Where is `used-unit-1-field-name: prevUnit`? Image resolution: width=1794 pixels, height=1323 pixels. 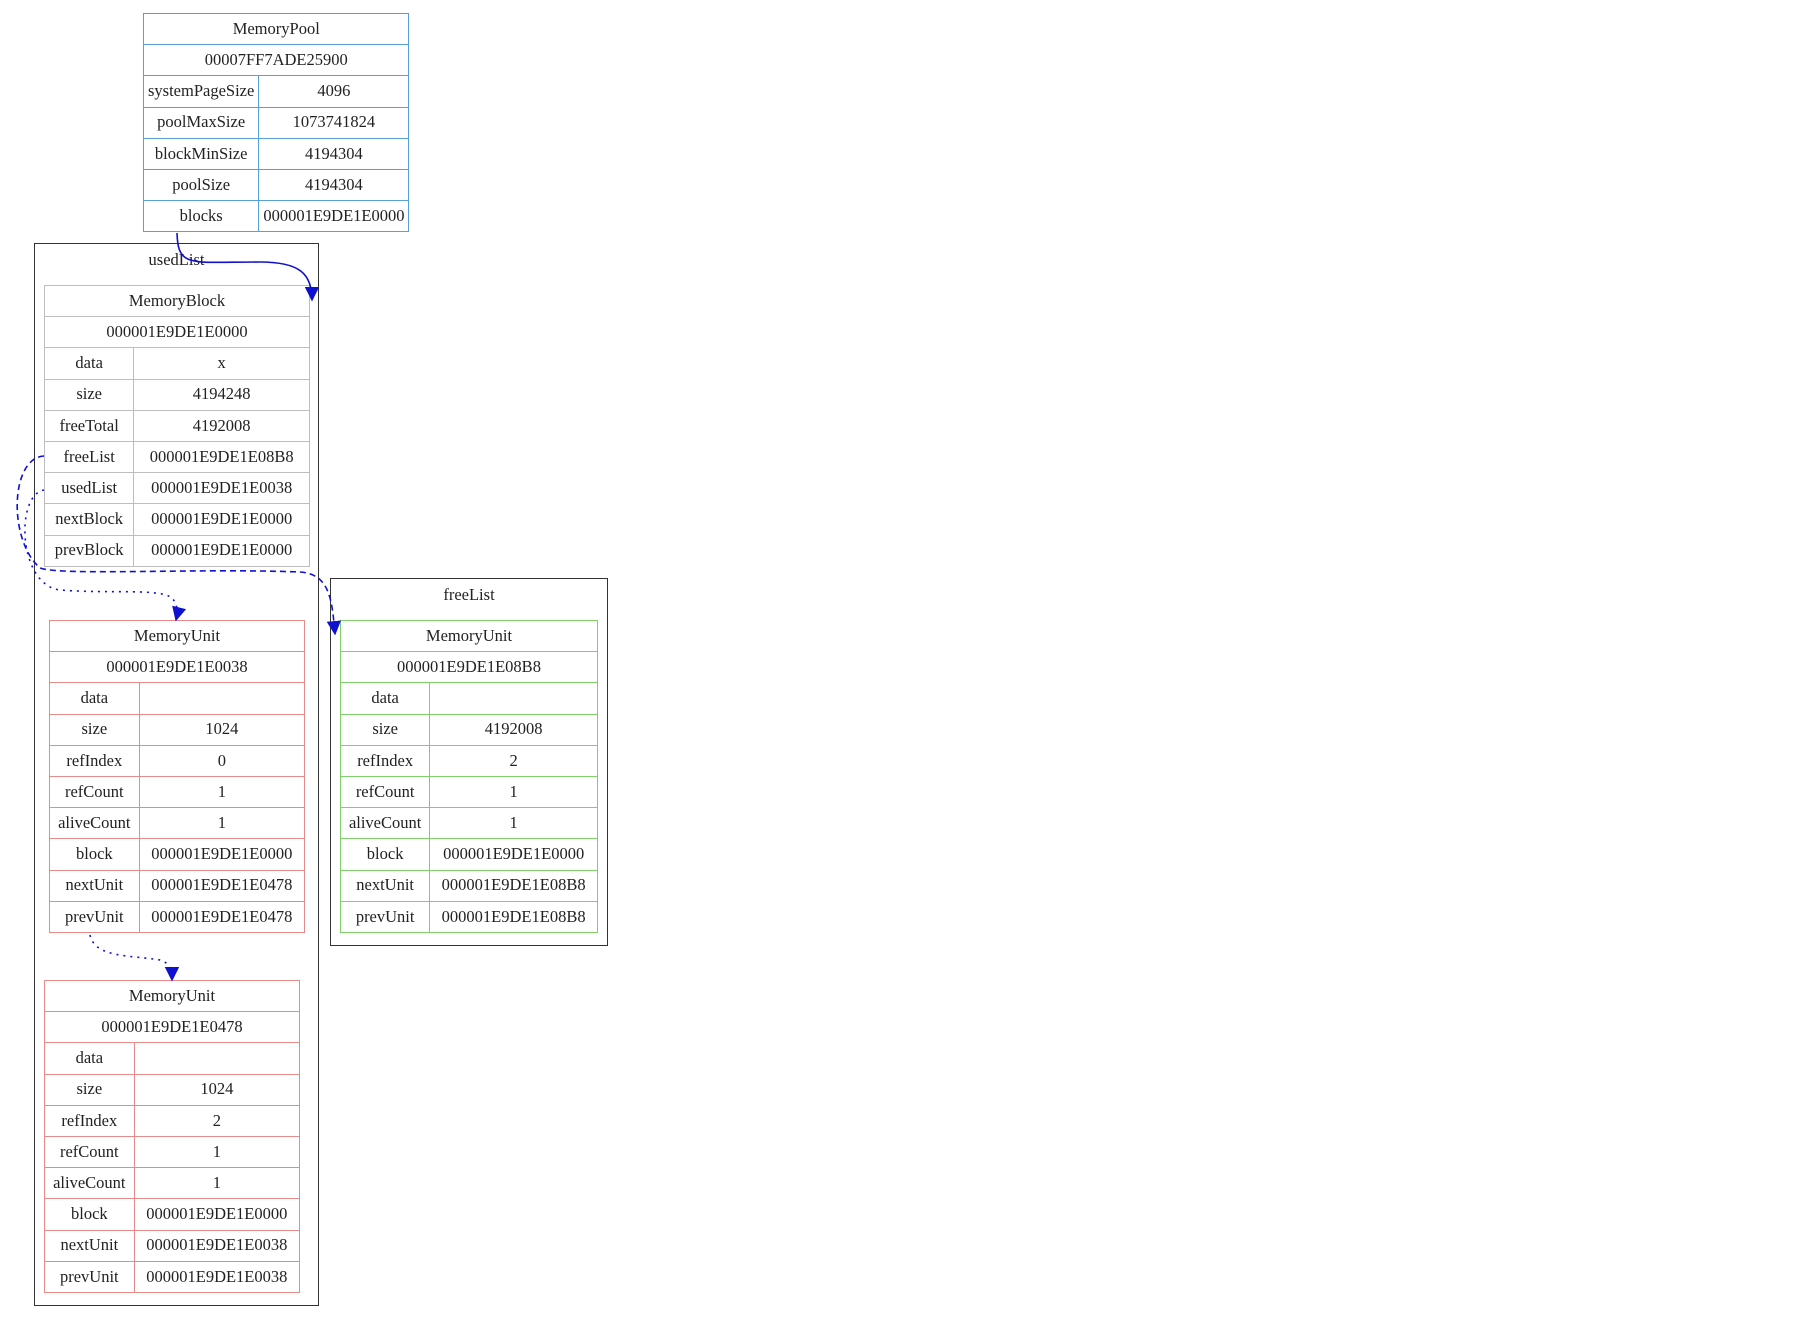
used-unit-1-field-name: prevUnit is located at coordinates (94, 916).